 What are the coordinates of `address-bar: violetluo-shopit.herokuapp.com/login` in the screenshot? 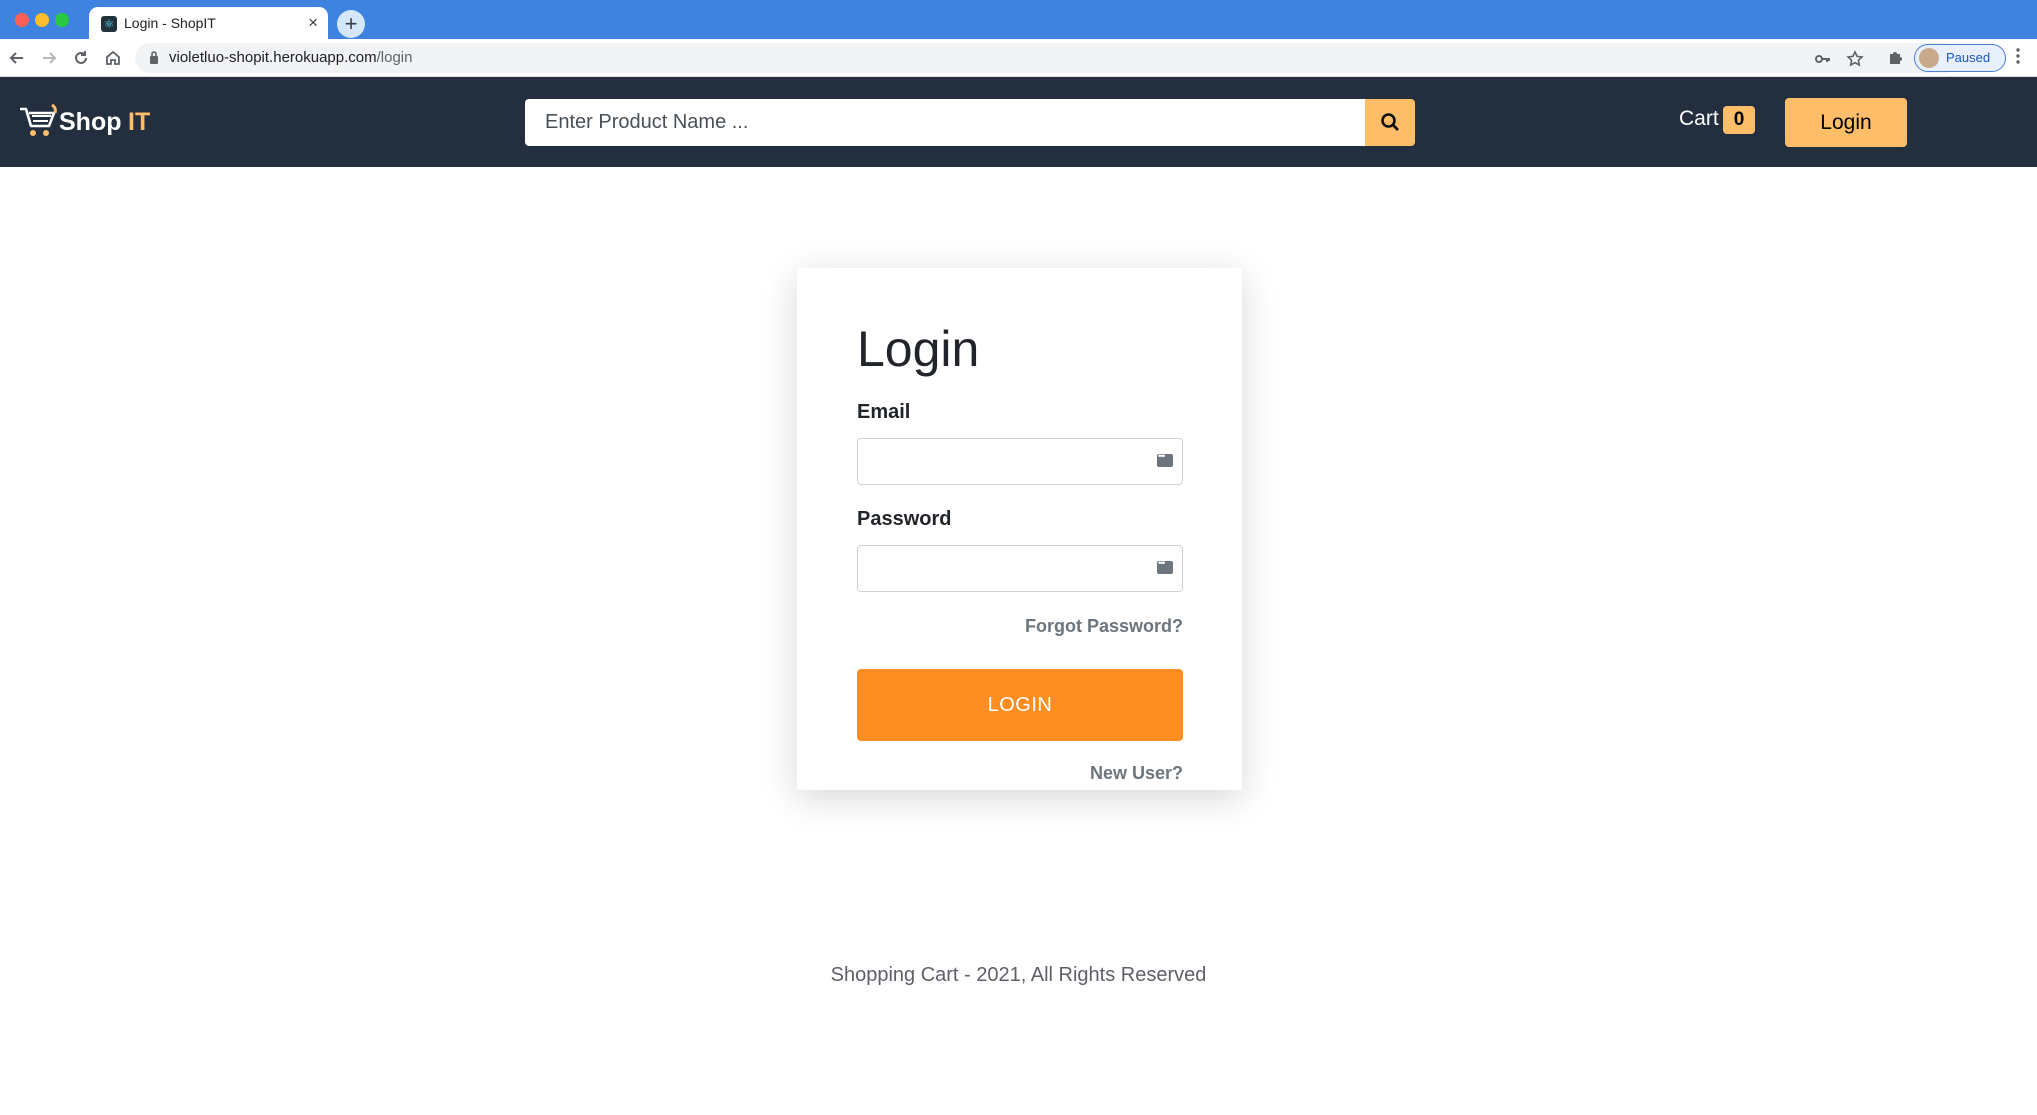 It's located at (1047, 58).